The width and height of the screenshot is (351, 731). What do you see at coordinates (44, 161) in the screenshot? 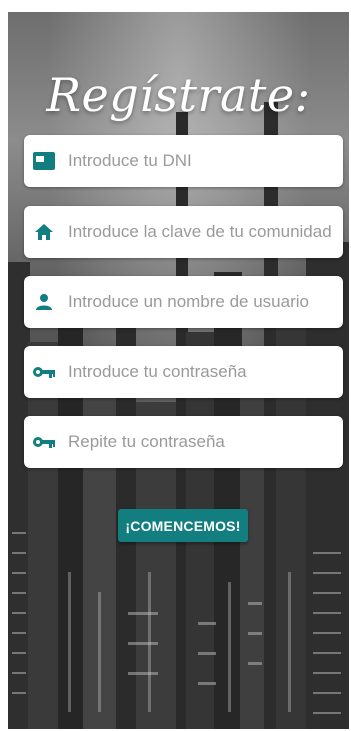
I see `id-card-icon` at bounding box center [44, 161].